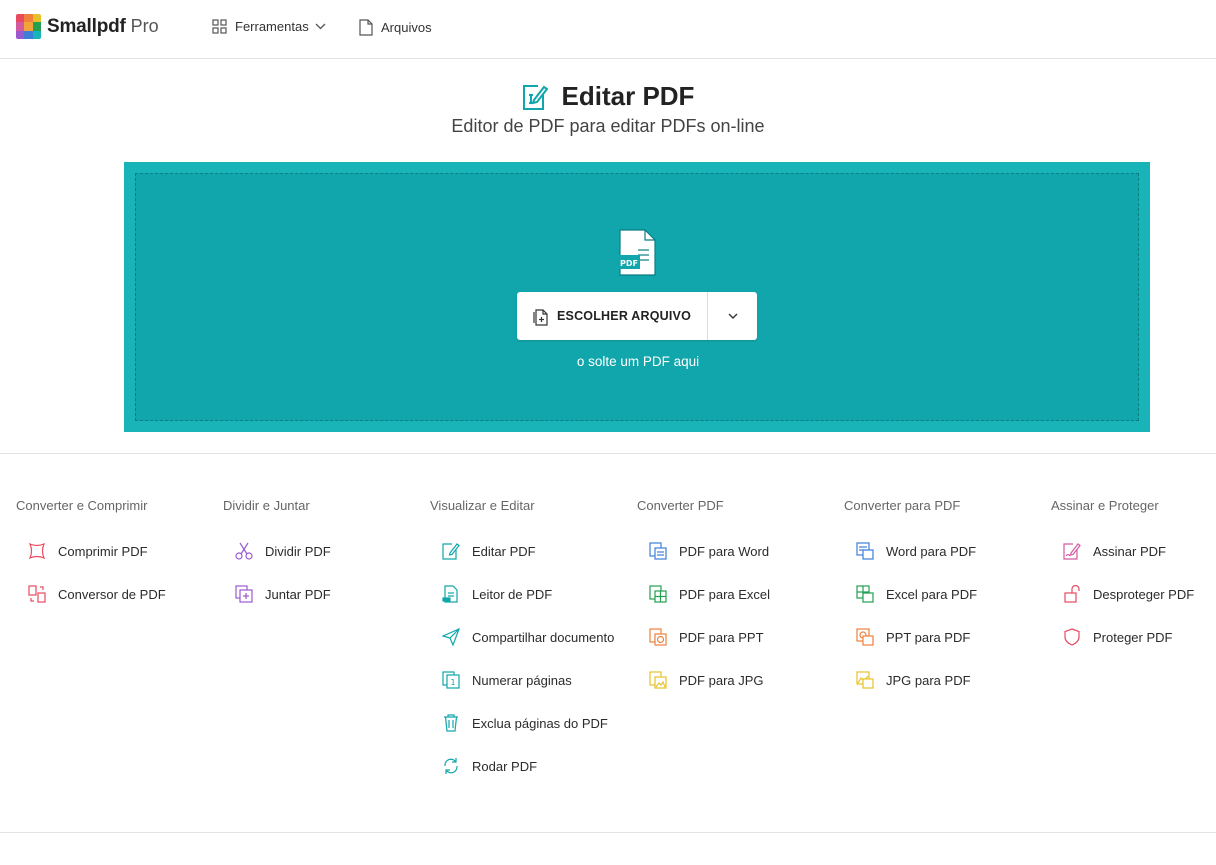 The height and width of the screenshot is (865, 1216). What do you see at coordinates (1129, 551) in the screenshot?
I see `tool-label: Assinar PDF` at bounding box center [1129, 551].